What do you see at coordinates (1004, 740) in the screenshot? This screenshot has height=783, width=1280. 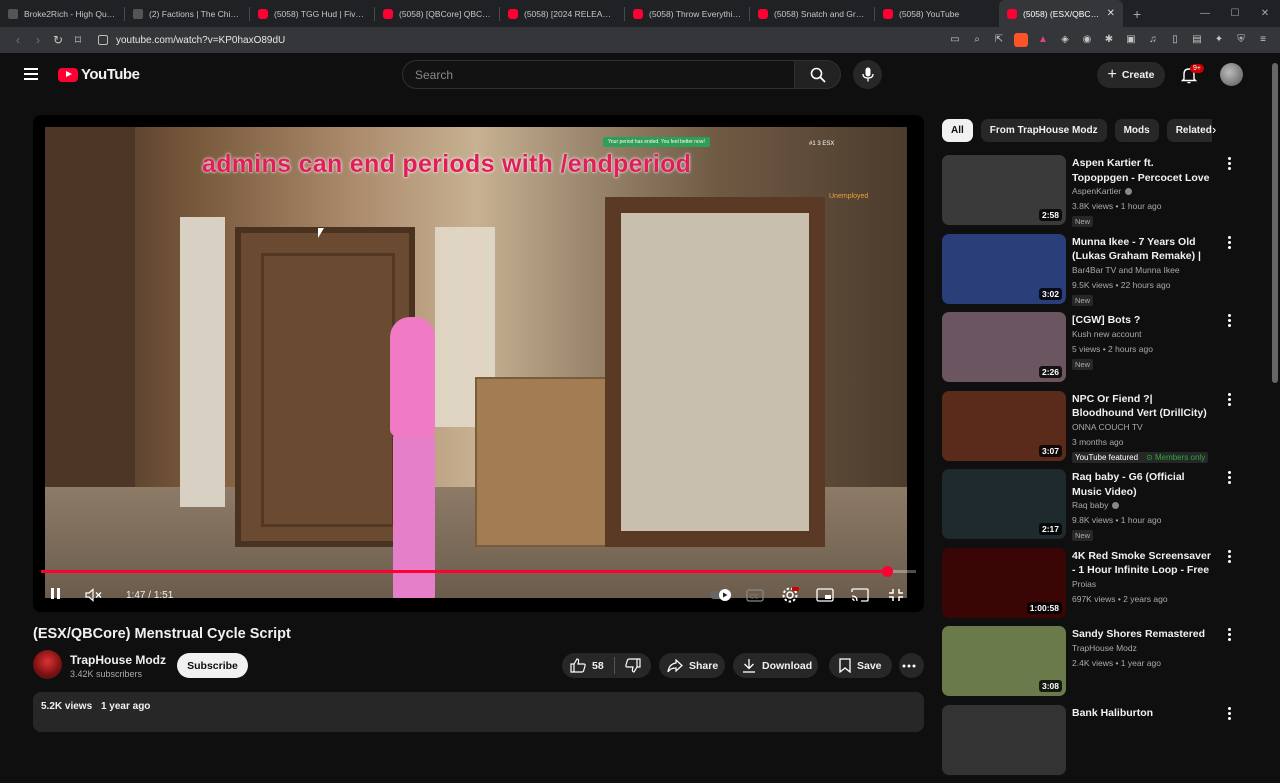 I see `video-thumbnail` at bounding box center [1004, 740].